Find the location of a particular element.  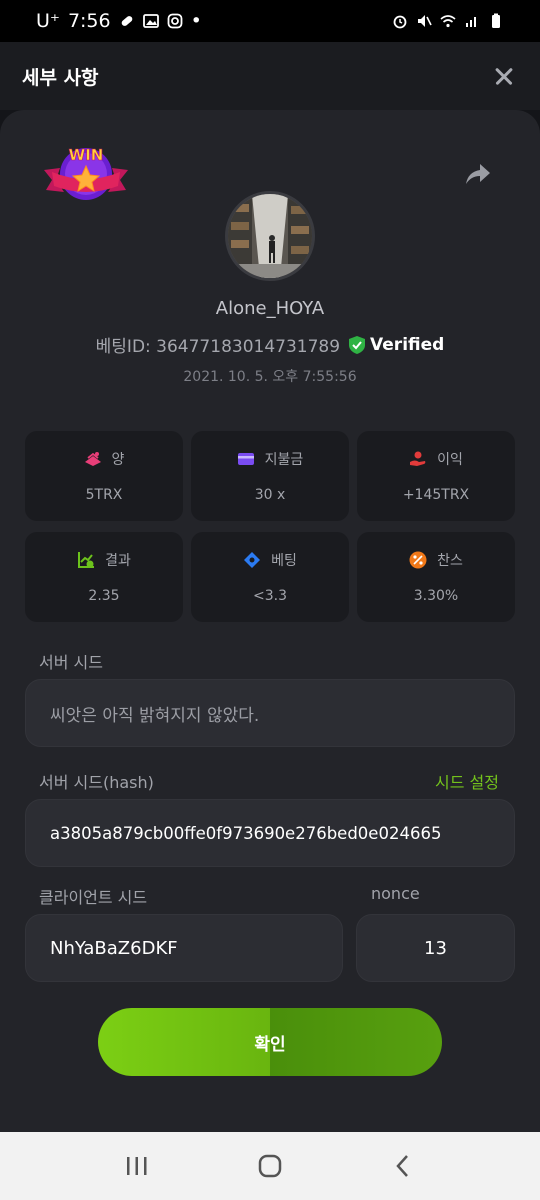

set-seed-link: 시드 설정 is located at coordinates (467, 781).